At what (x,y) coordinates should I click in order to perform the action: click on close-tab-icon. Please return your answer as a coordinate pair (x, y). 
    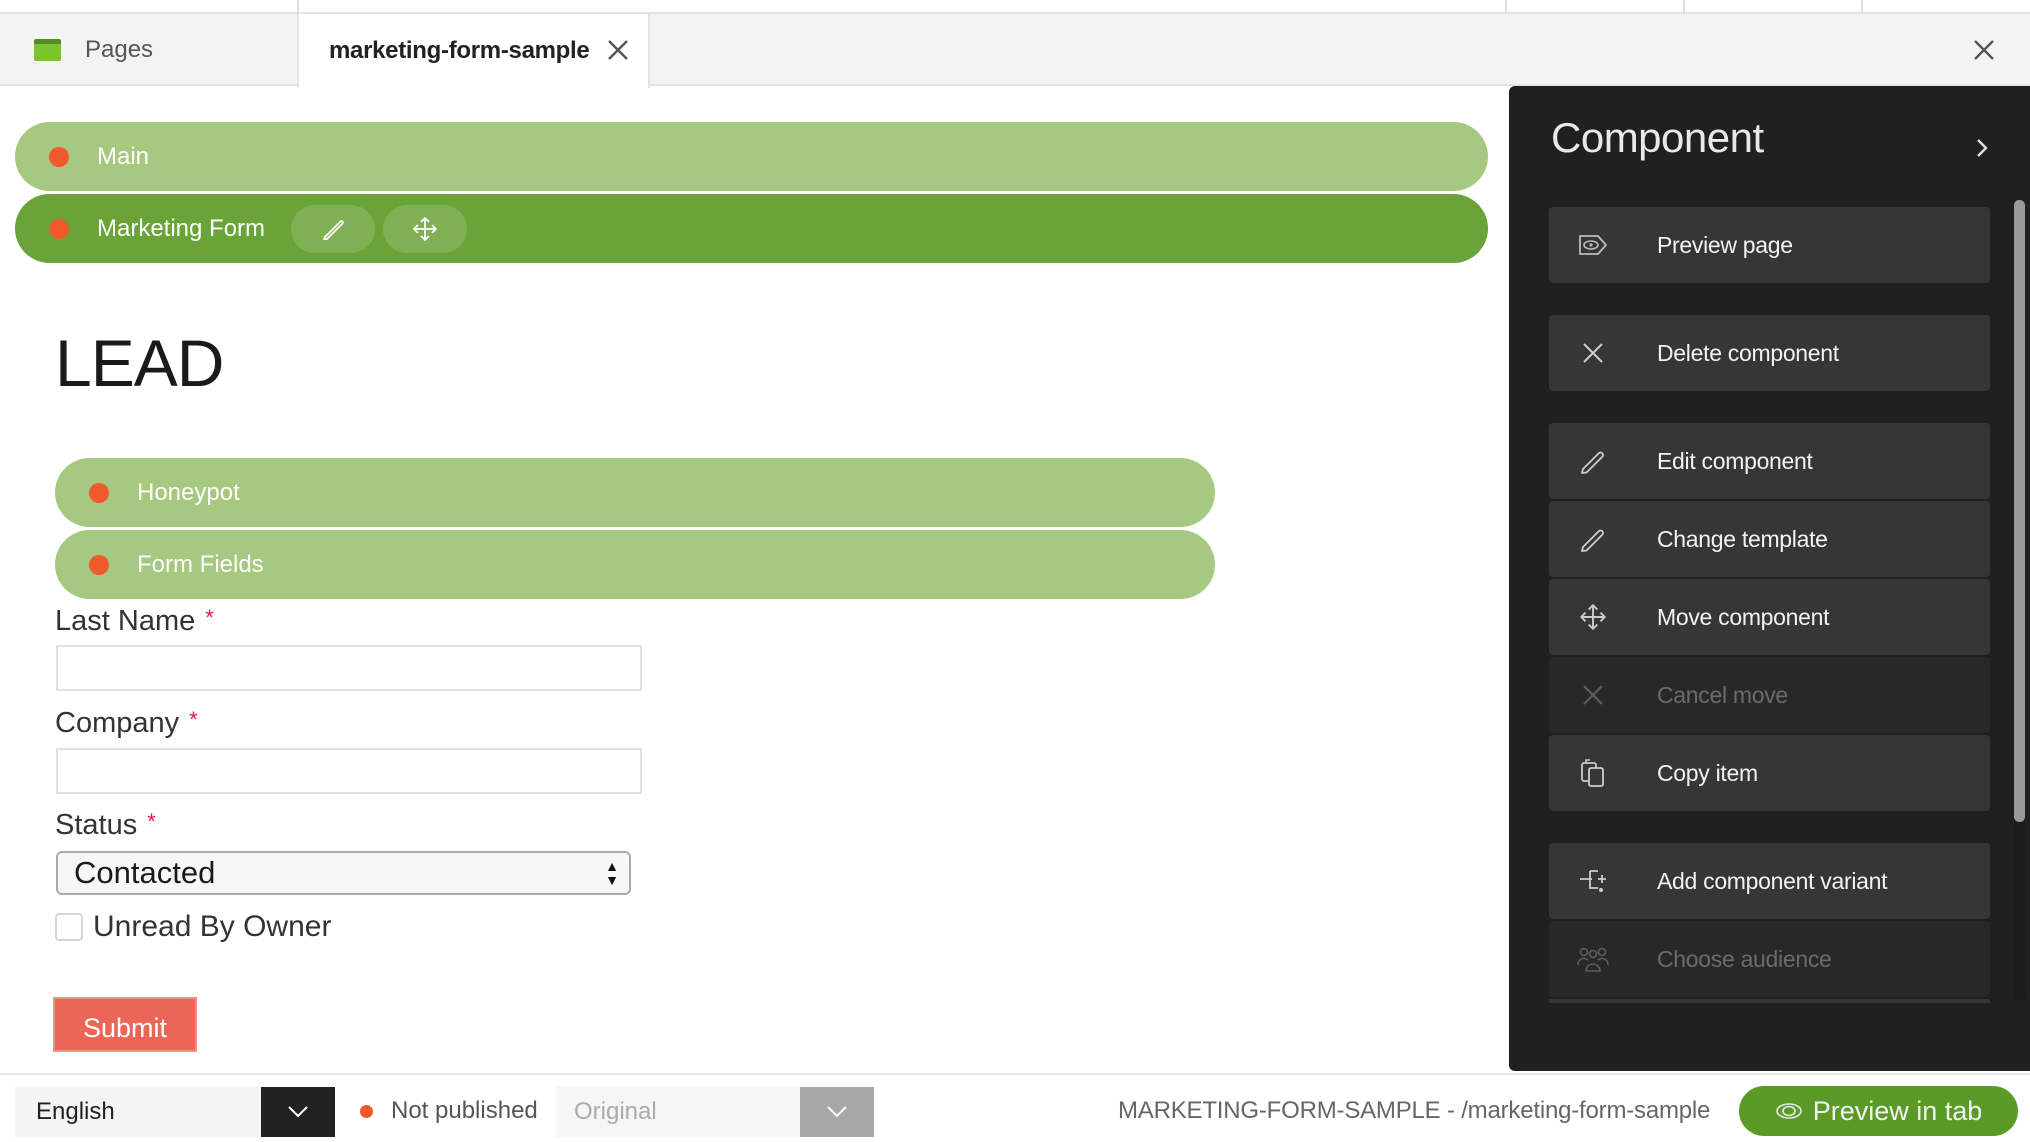
    Looking at the image, I should click on (618, 50).